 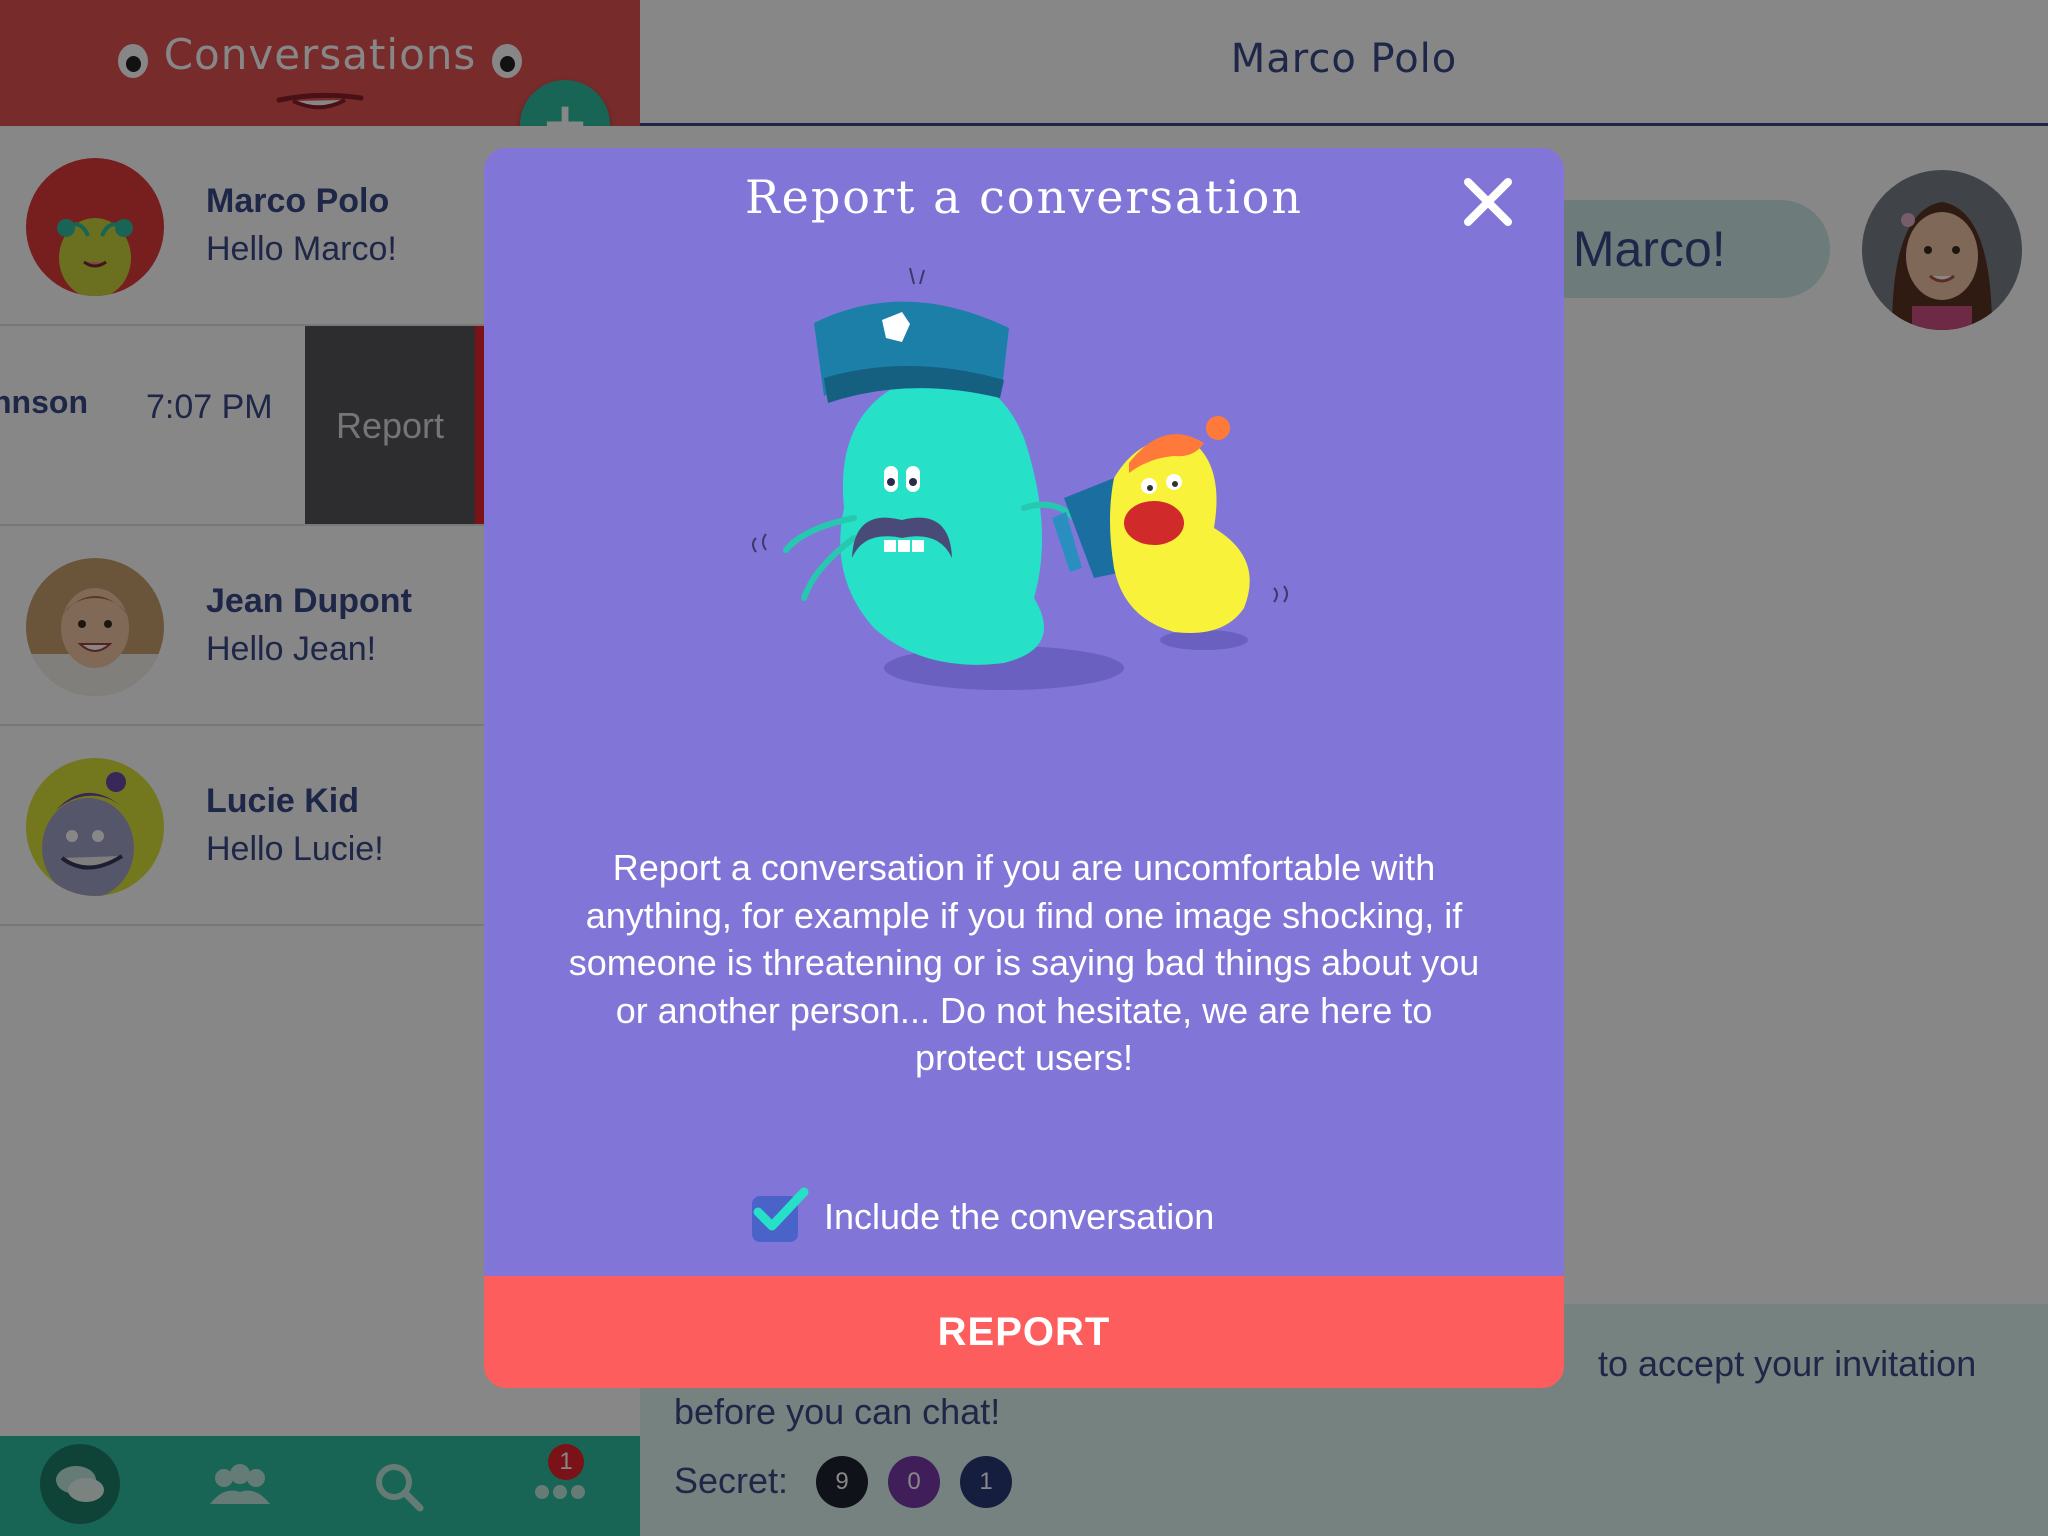 What do you see at coordinates (1488, 202) in the screenshot?
I see `close-icon` at bounding box center [1488, 202].